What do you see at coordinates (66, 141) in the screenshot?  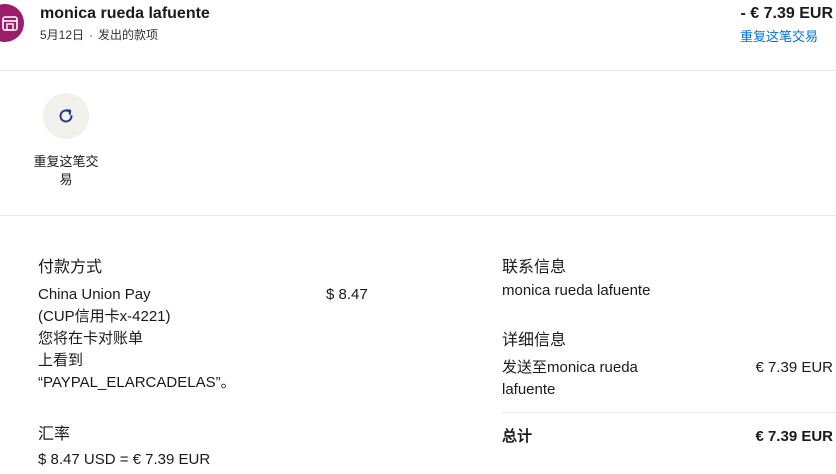 I see `repeat-transaction-button: 重复这笔交易` at bounding box center [66, 141].